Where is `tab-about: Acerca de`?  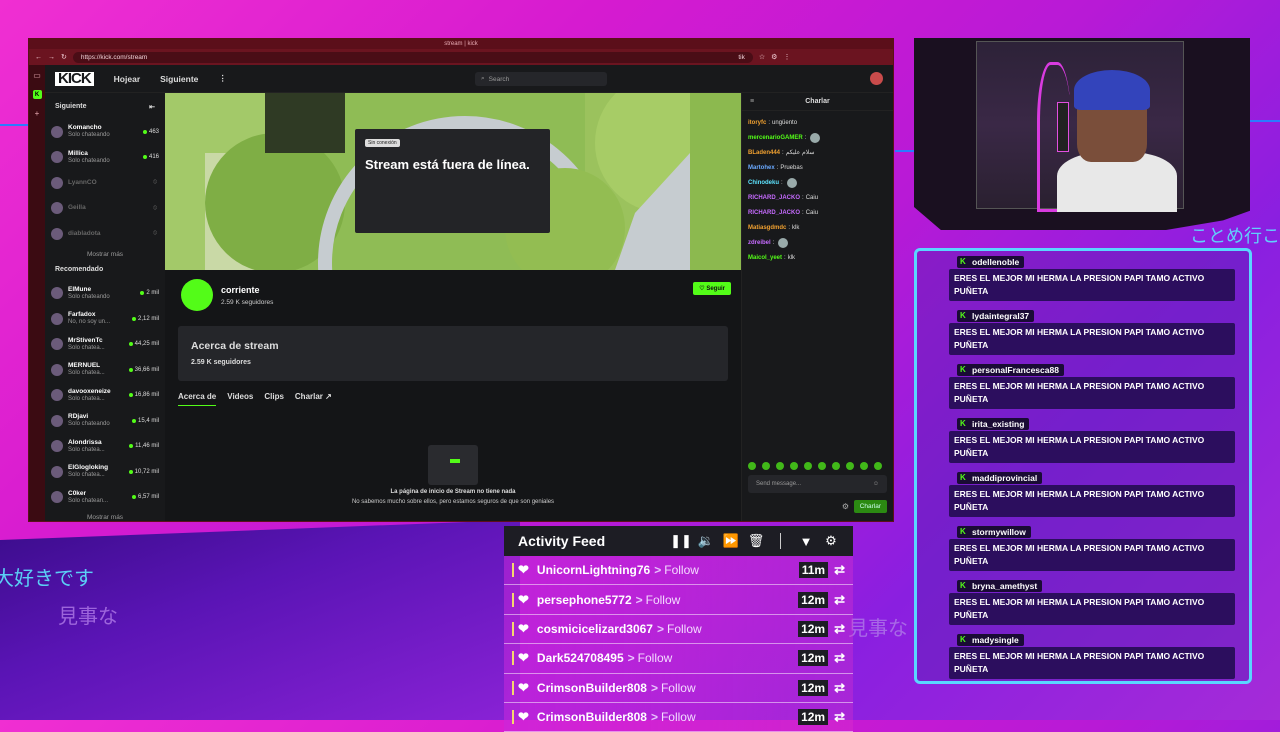 tab-about: Acerca de is located at coordinates (197, 399).